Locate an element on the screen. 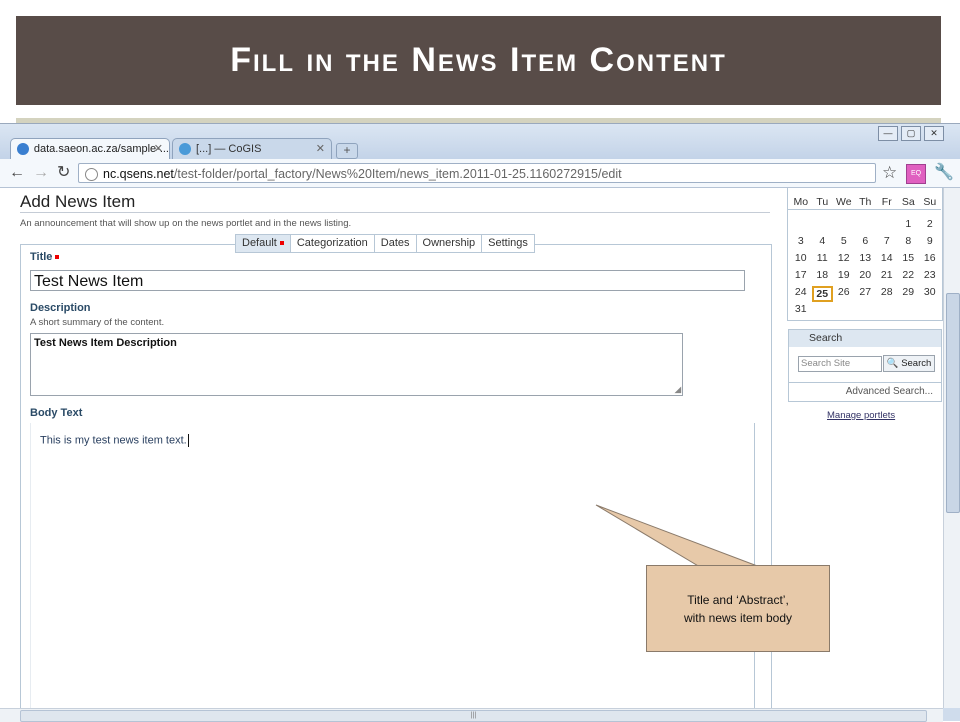 This screenshot has height=722, width=960. callout-note: Title and ‘Abstract’, with news item body is located at coordinates (738, 608).